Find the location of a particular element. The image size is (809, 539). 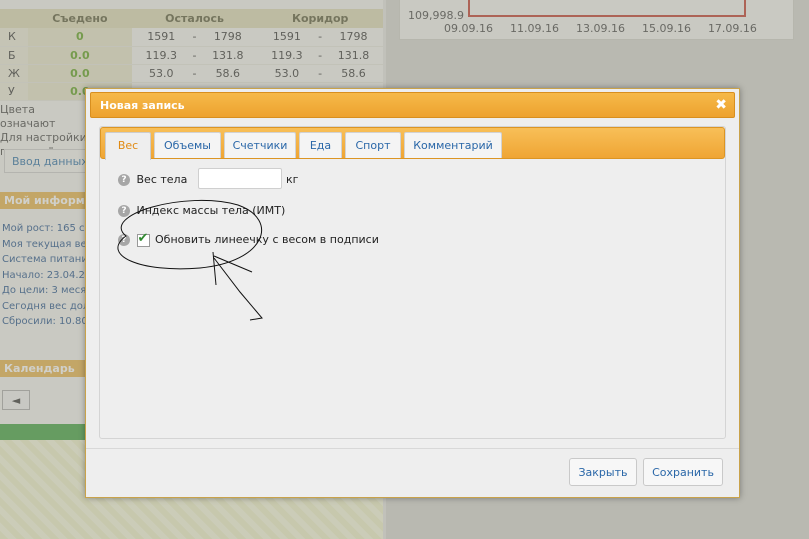

tab-comment: Комментарий is located at coordinates (453, 145).